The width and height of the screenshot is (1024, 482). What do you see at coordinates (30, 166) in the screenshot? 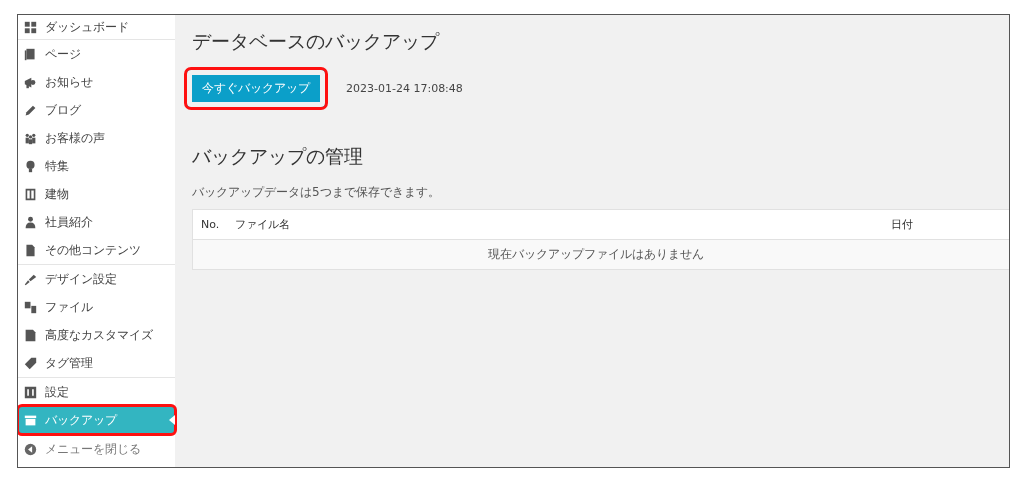
I see `lightbulb-icon` at bounding box center [30, 166].